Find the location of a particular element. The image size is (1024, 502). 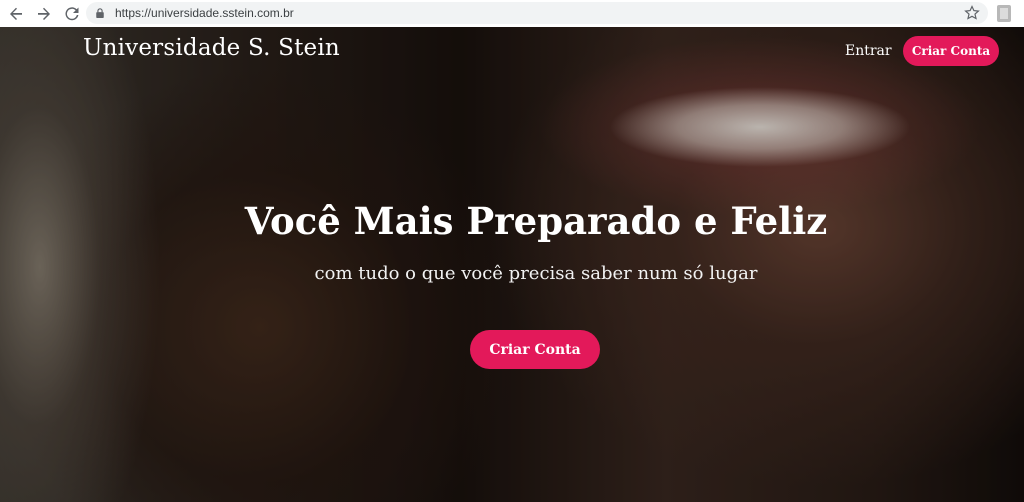

back-icon is located at coordinates (16, 14).